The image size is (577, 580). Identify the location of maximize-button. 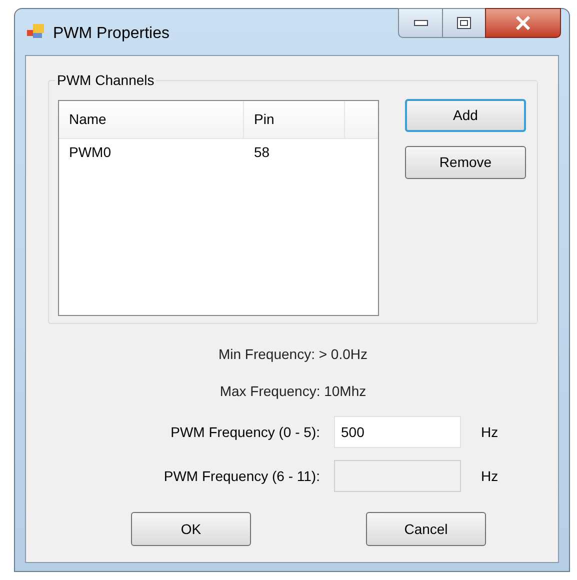
(464, 23).